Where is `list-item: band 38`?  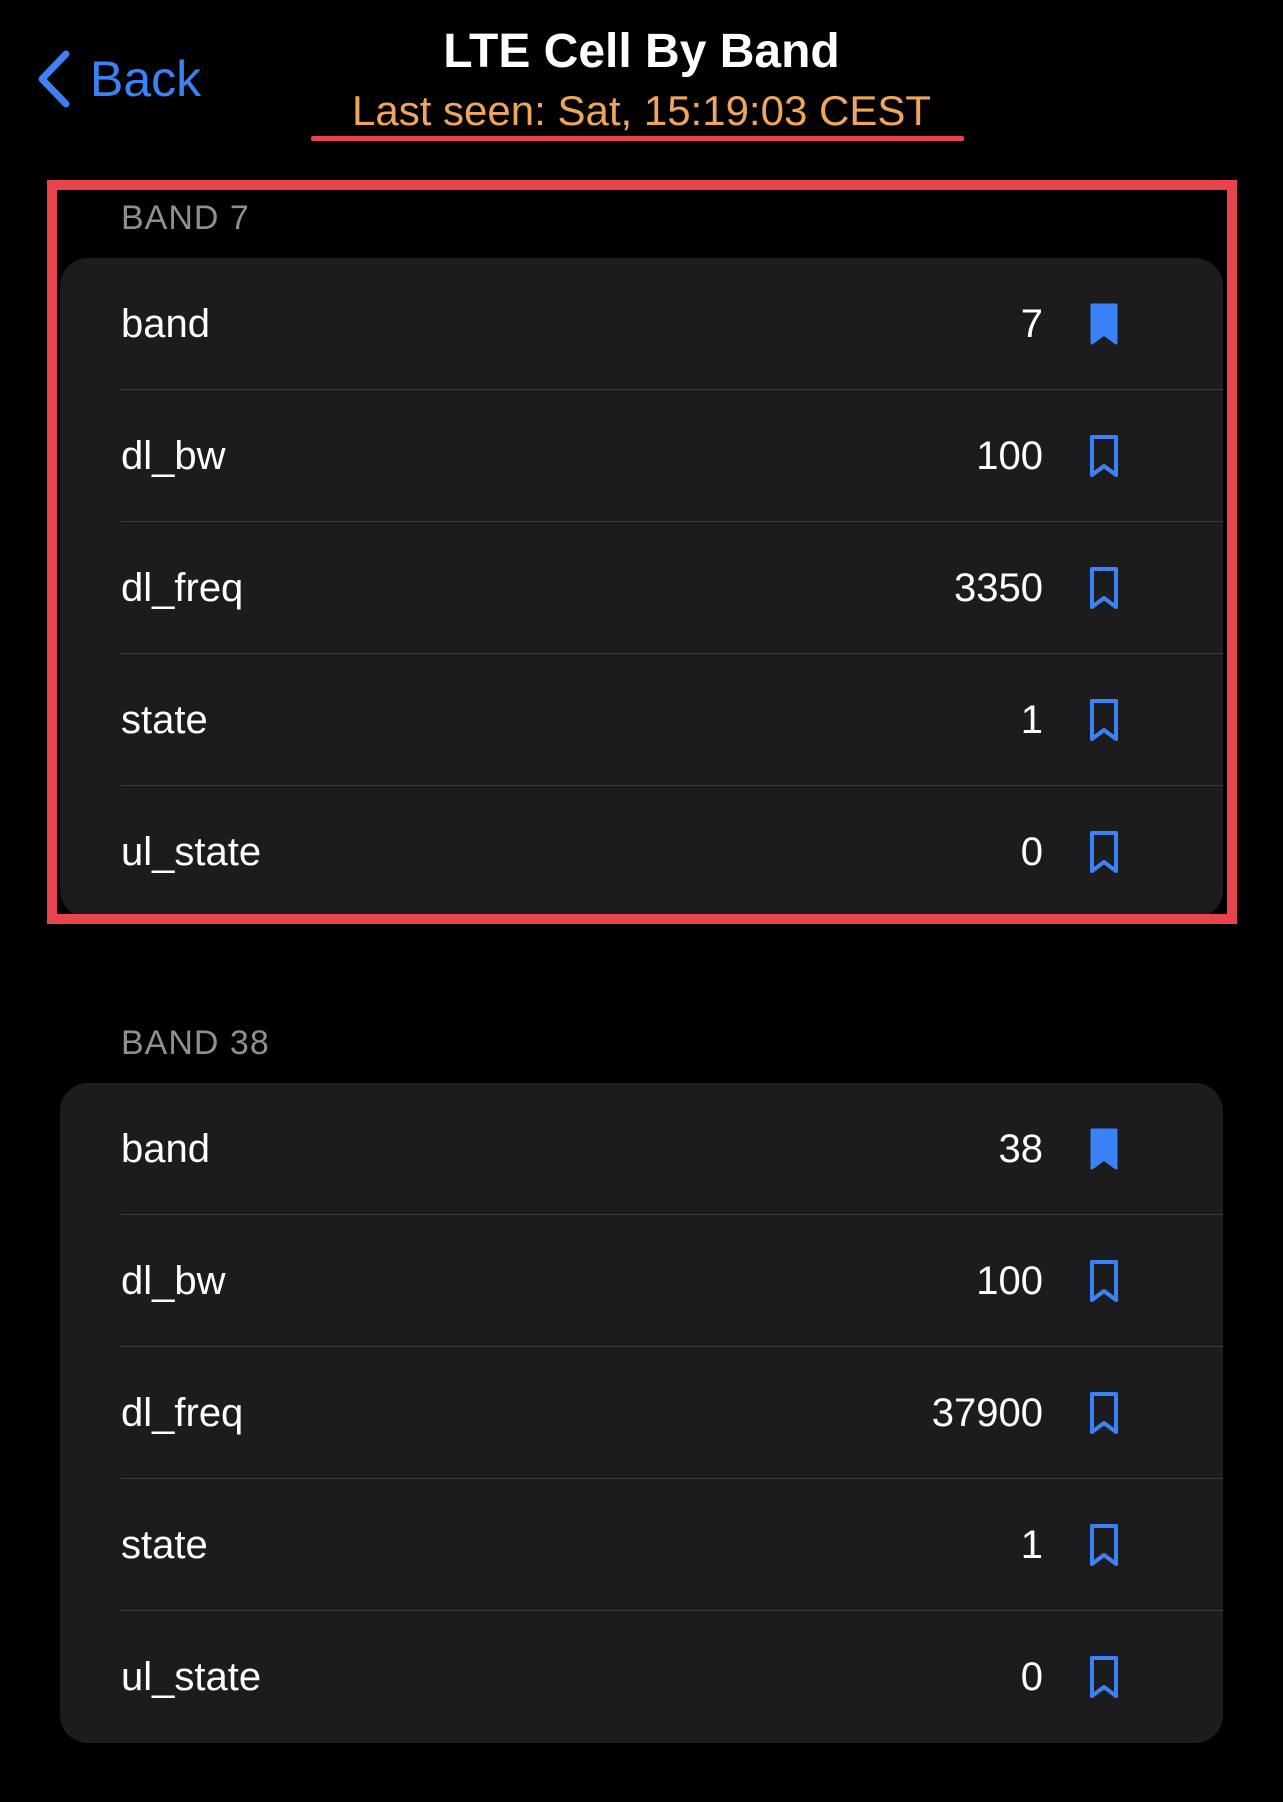 list-item: band 38 is located at coordinates (641, 1149).